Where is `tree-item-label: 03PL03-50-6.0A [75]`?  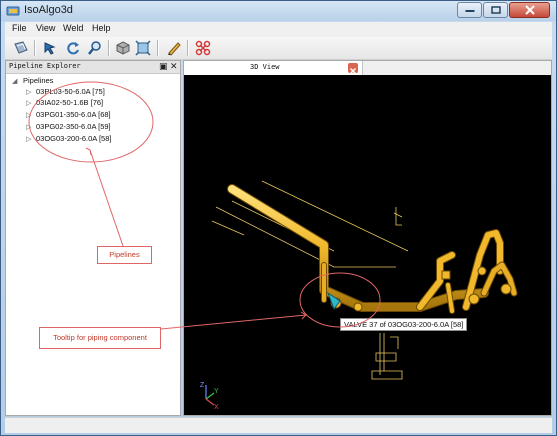
tree-item-label: 03PL03-50-6.0A [75] is located at coordinates (70, 91).